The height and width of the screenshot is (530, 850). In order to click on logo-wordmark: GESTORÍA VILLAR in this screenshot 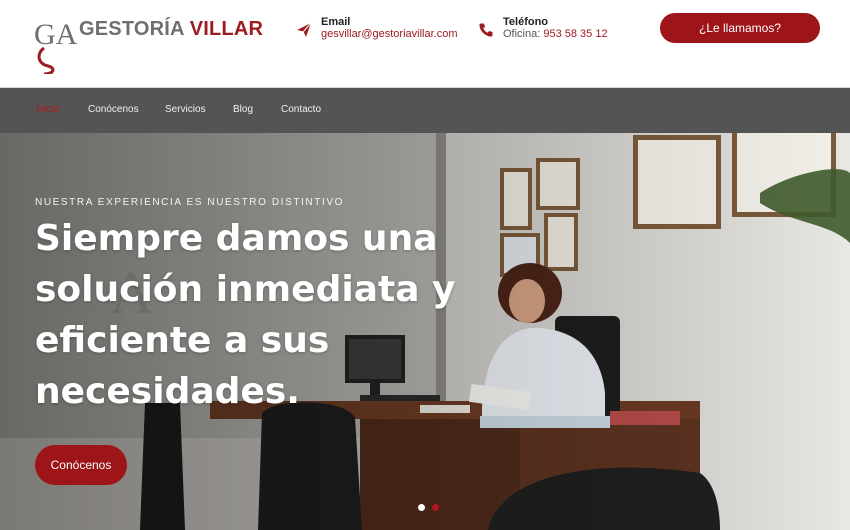, I will do `click(171, 29)`.